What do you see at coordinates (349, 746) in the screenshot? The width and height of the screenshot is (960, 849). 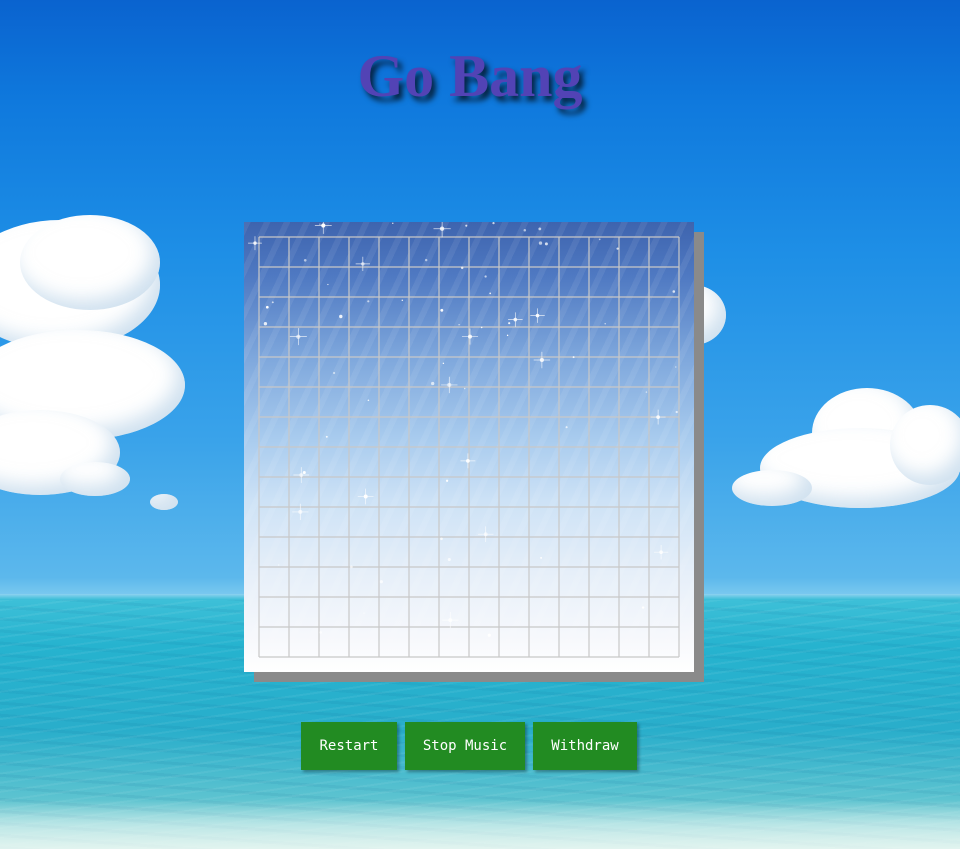 I see `restart-button: Restart` at bounding box center [349, 746].